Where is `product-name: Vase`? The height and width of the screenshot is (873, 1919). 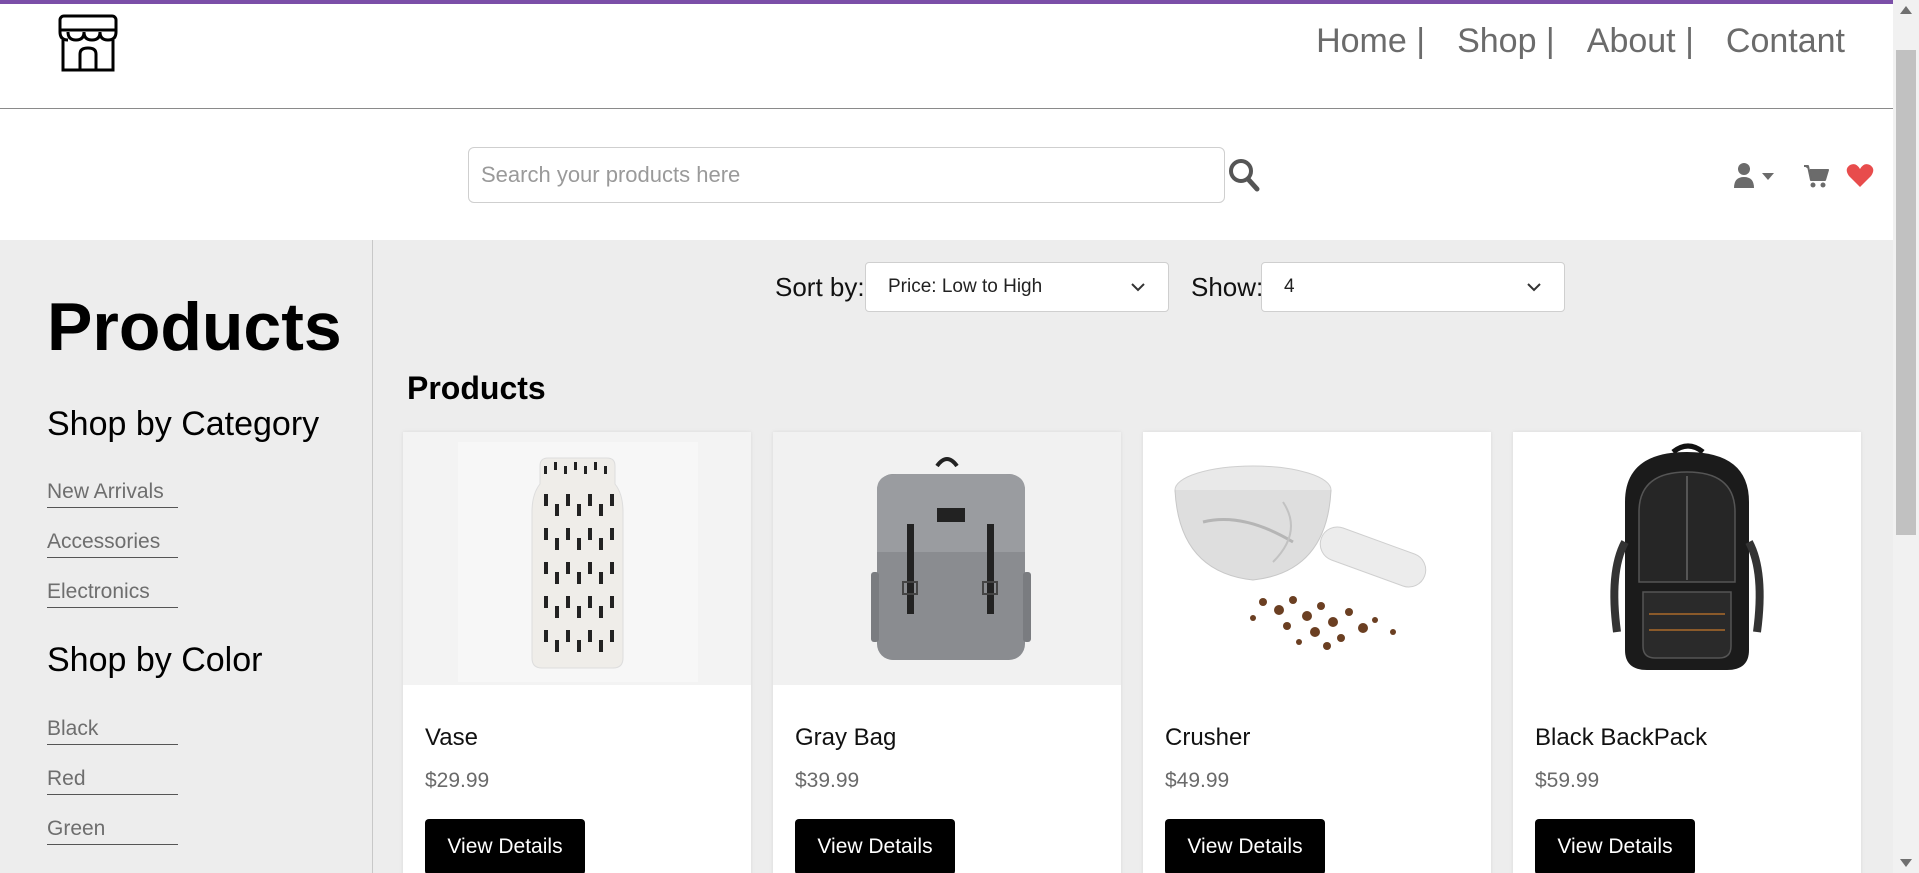
product-name: Vase is located at coordinates (451, 738).